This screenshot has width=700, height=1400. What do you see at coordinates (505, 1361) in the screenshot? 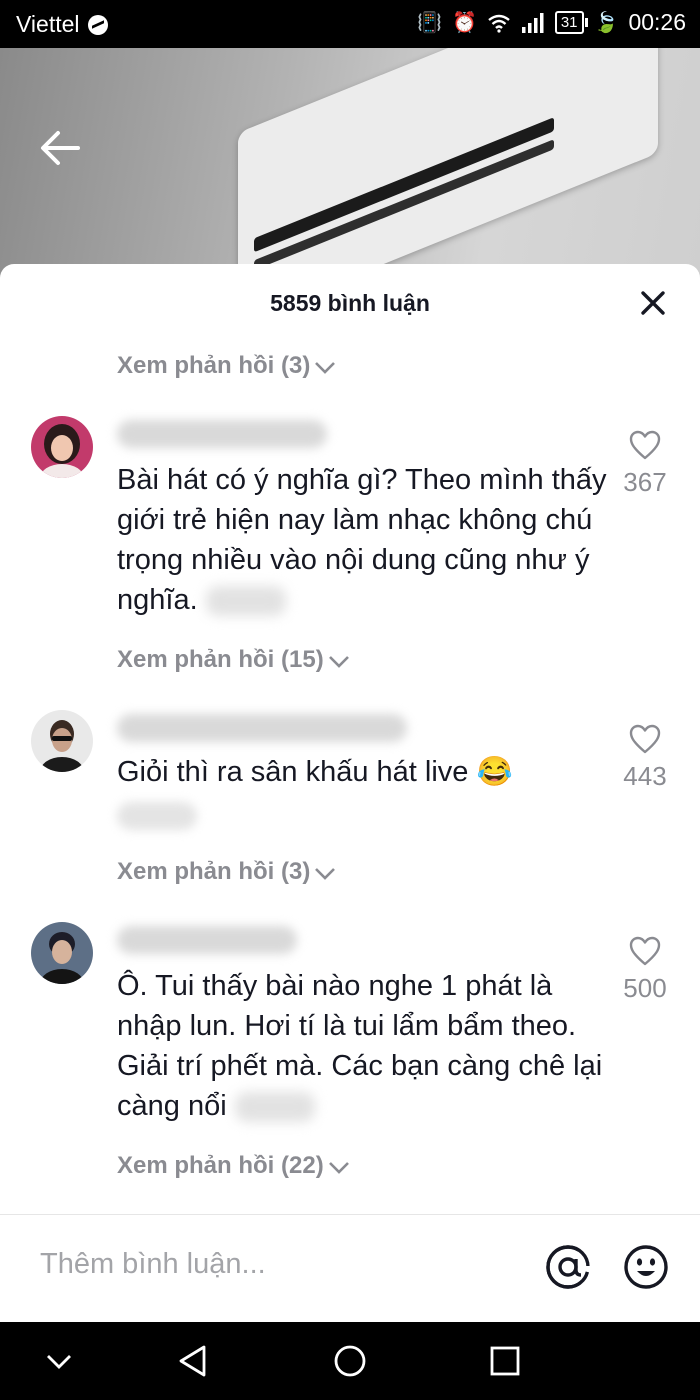
I see `recents-square-icon` at bounding box center [505, 1361].